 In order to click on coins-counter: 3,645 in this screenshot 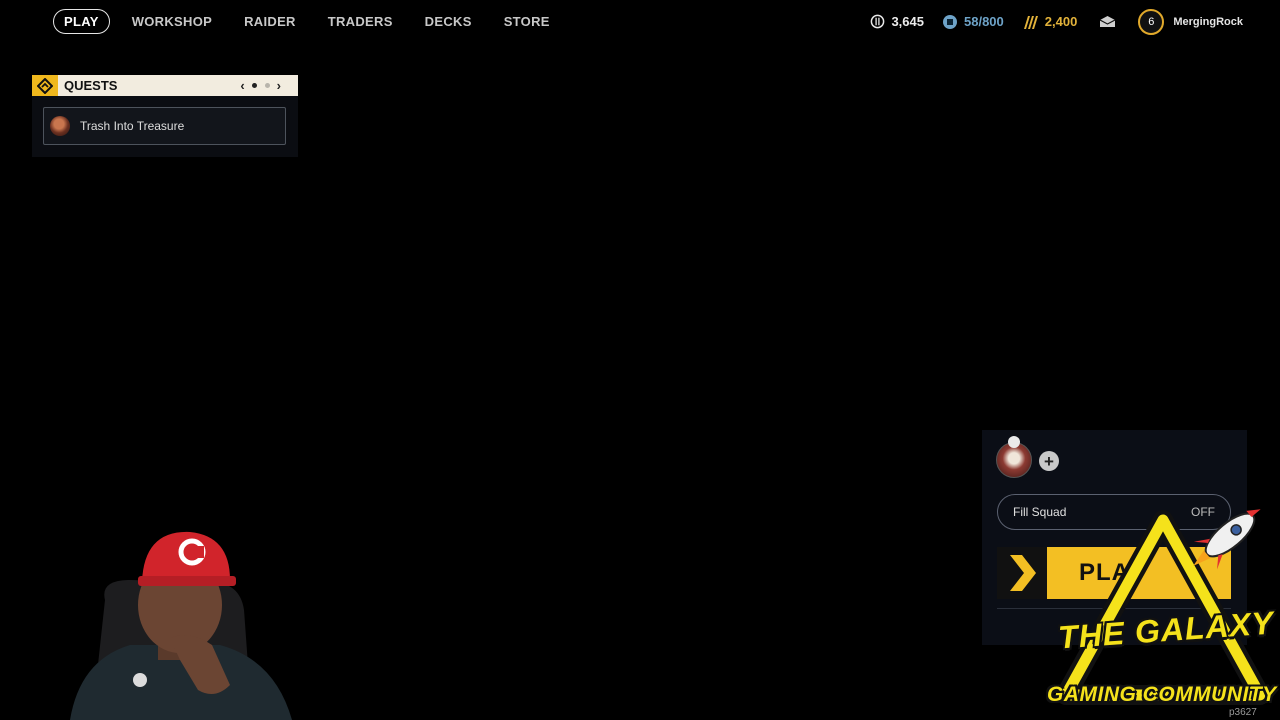, I will do `click(897, 21)`.